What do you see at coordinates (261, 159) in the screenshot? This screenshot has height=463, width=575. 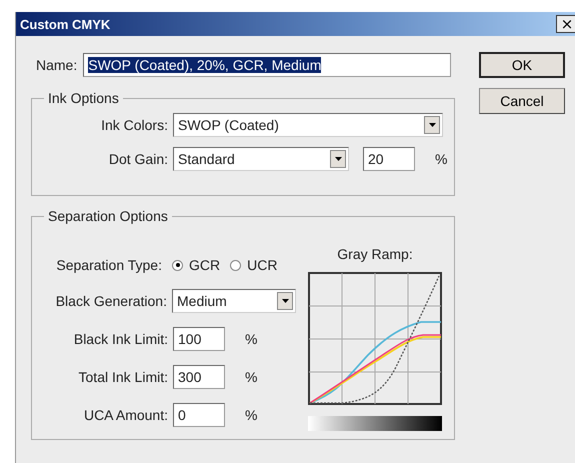 I see `dot-gain-dropdown: Standard` at bounding box center [261, 159].